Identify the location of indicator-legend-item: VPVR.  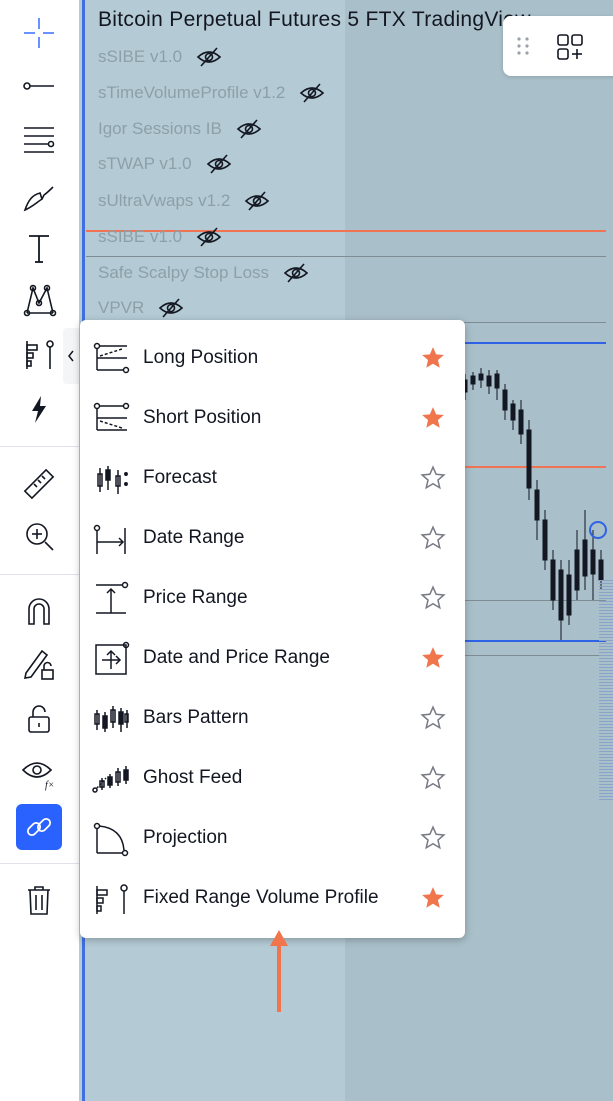
(141, 308).